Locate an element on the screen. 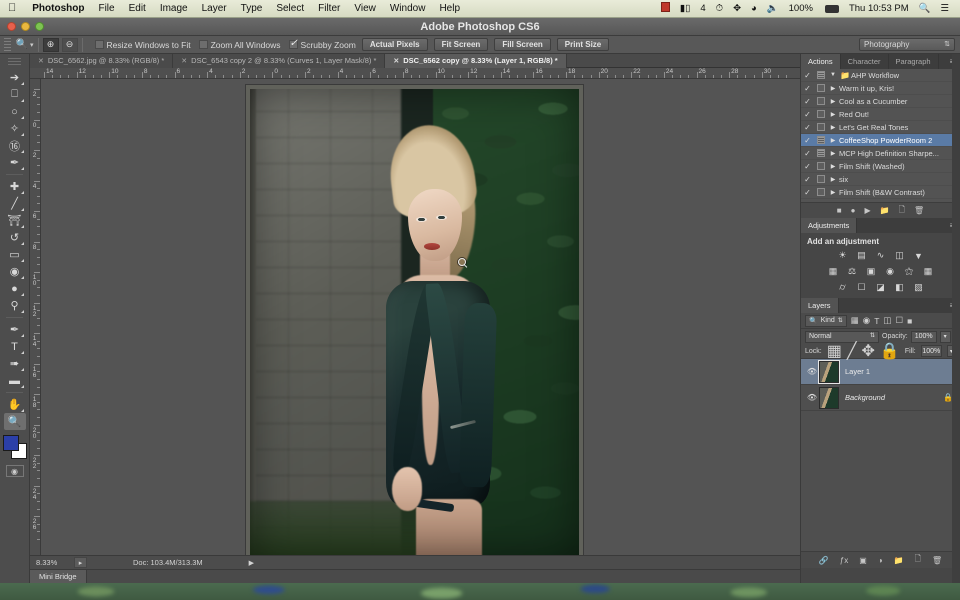 The image size is (960, 600). crop-tool: ⑯ is located at coordinates (15, 145).